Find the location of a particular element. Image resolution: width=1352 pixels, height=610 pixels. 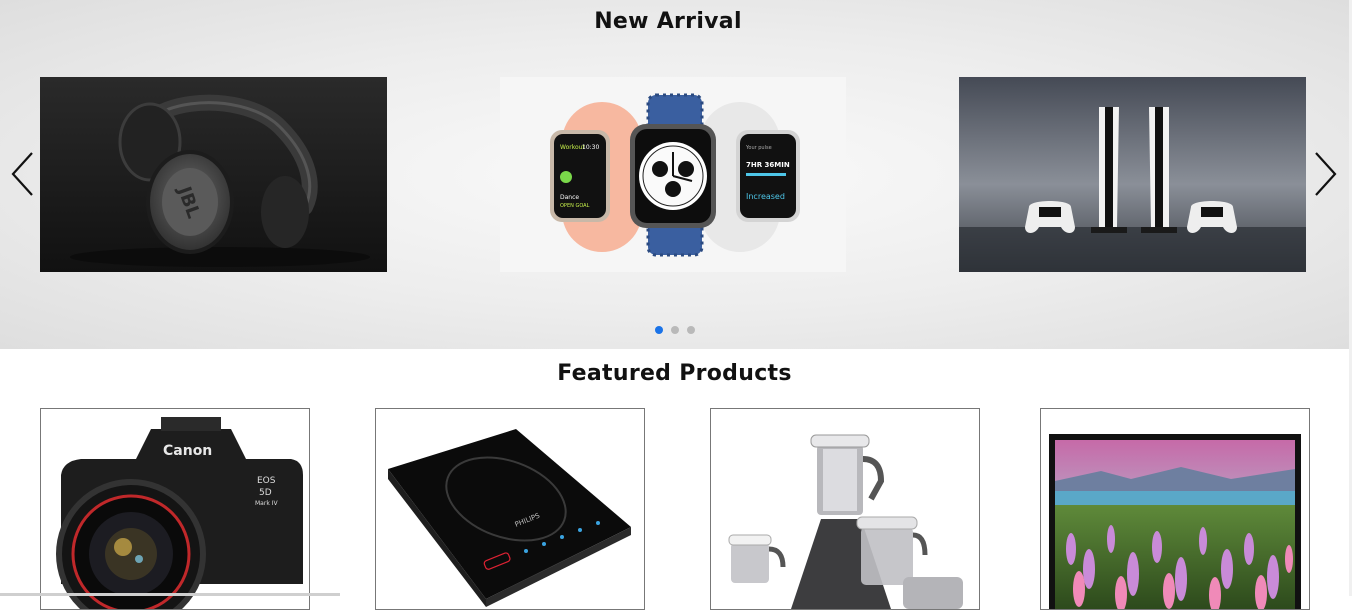

watch-left-line3: OPEN GOAL is located at coordinates (575, 206).